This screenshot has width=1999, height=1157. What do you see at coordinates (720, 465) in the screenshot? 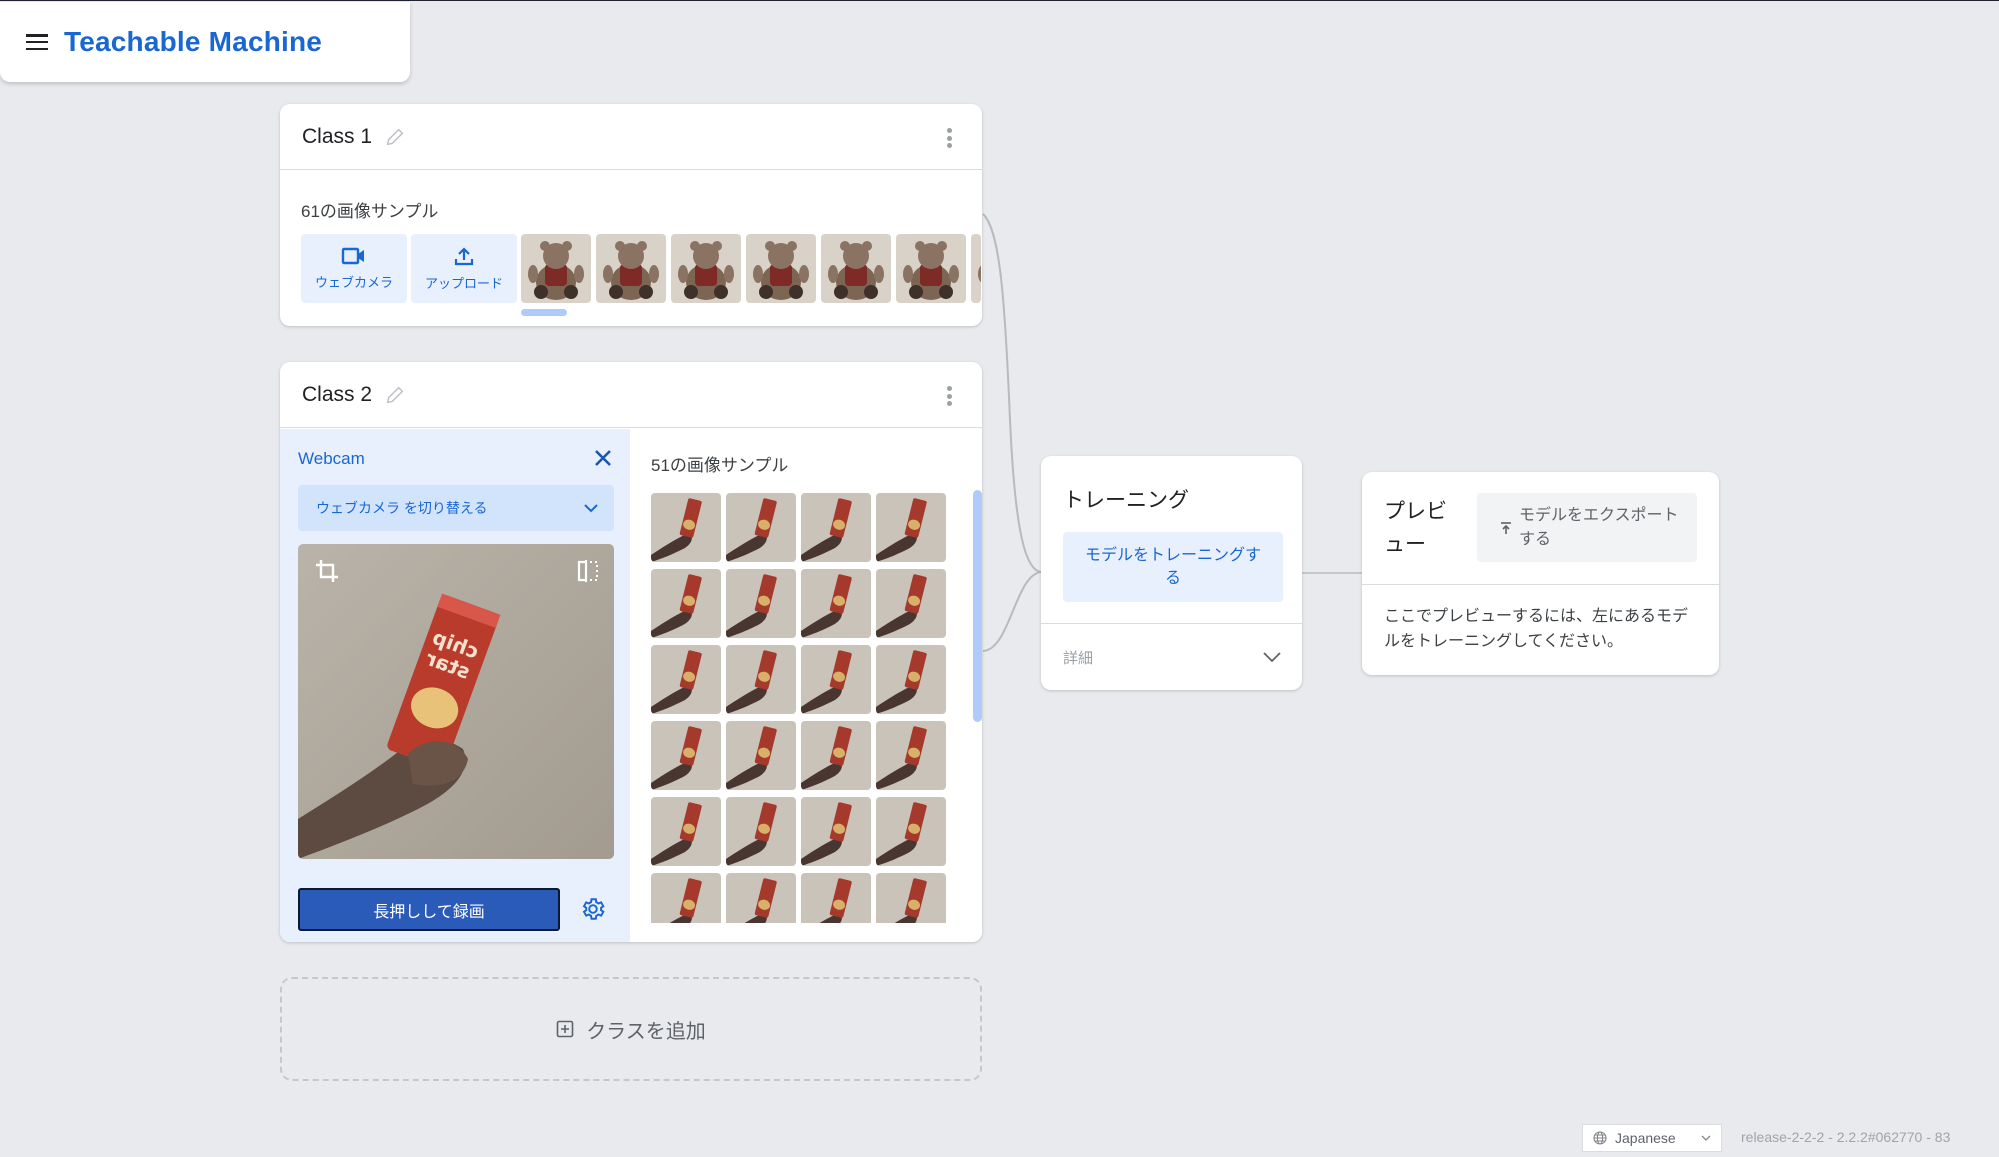
I see `sample-count: 51の画像サンプル` at bounding box center [720, 465].